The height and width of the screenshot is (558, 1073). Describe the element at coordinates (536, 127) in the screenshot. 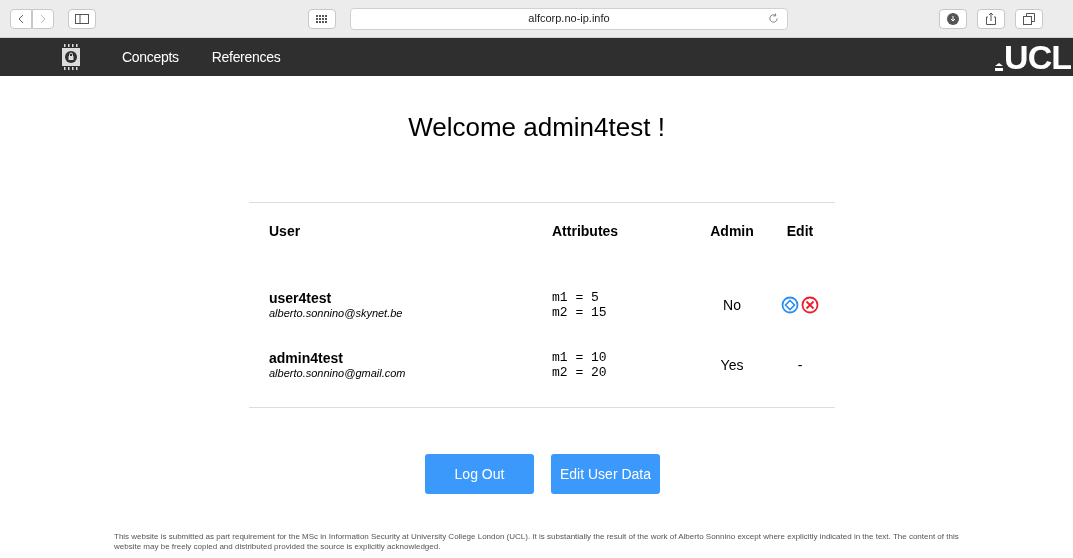

I see `welcome-heading: Welcome admin4test !` at that location.